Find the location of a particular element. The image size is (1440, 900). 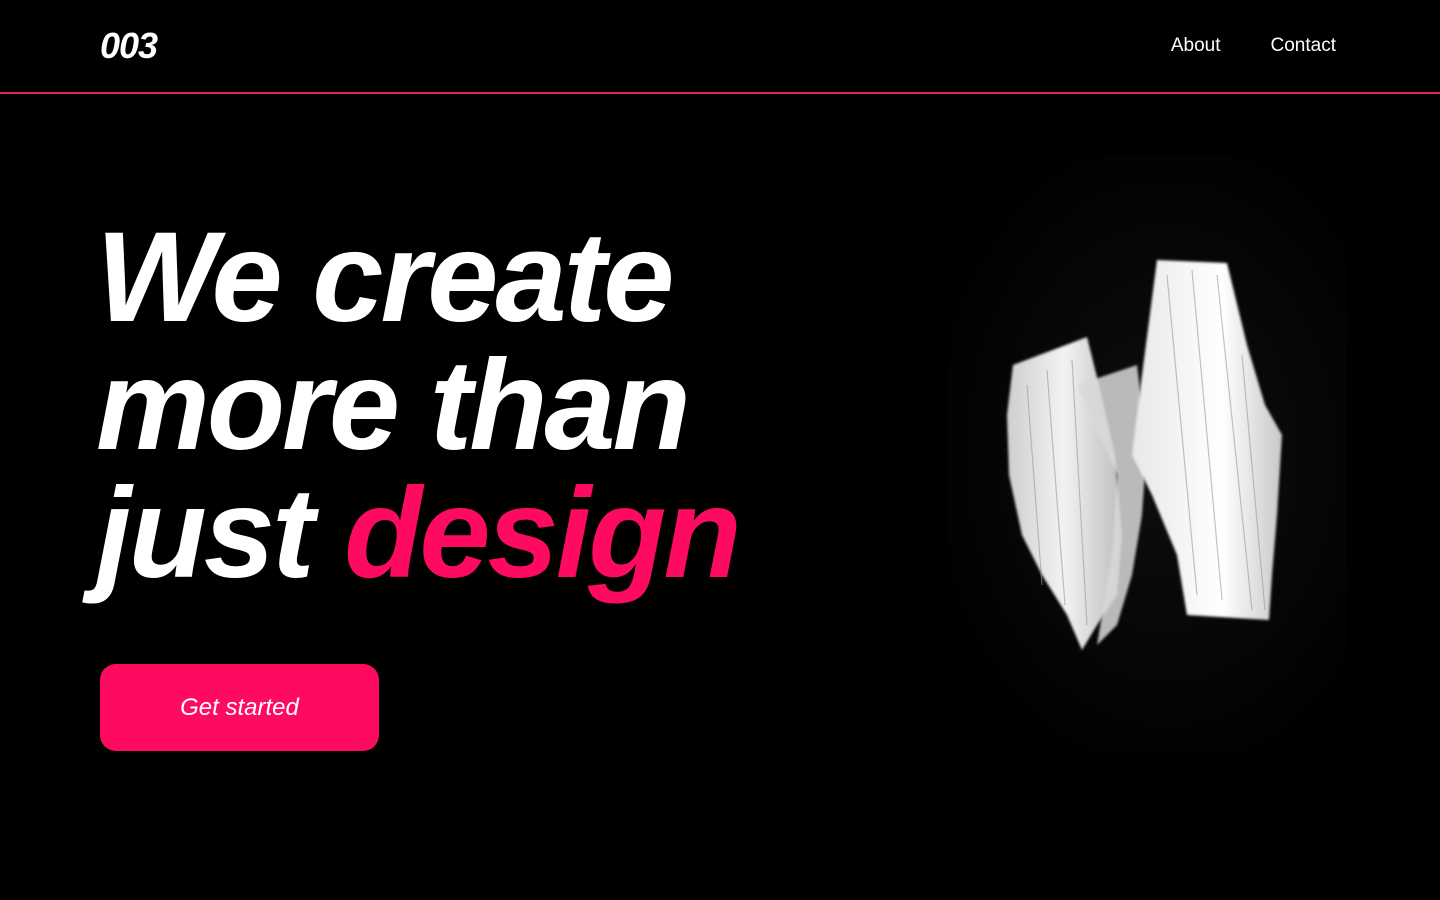

headline-line-3: just design is located at coordinates (419, 534).